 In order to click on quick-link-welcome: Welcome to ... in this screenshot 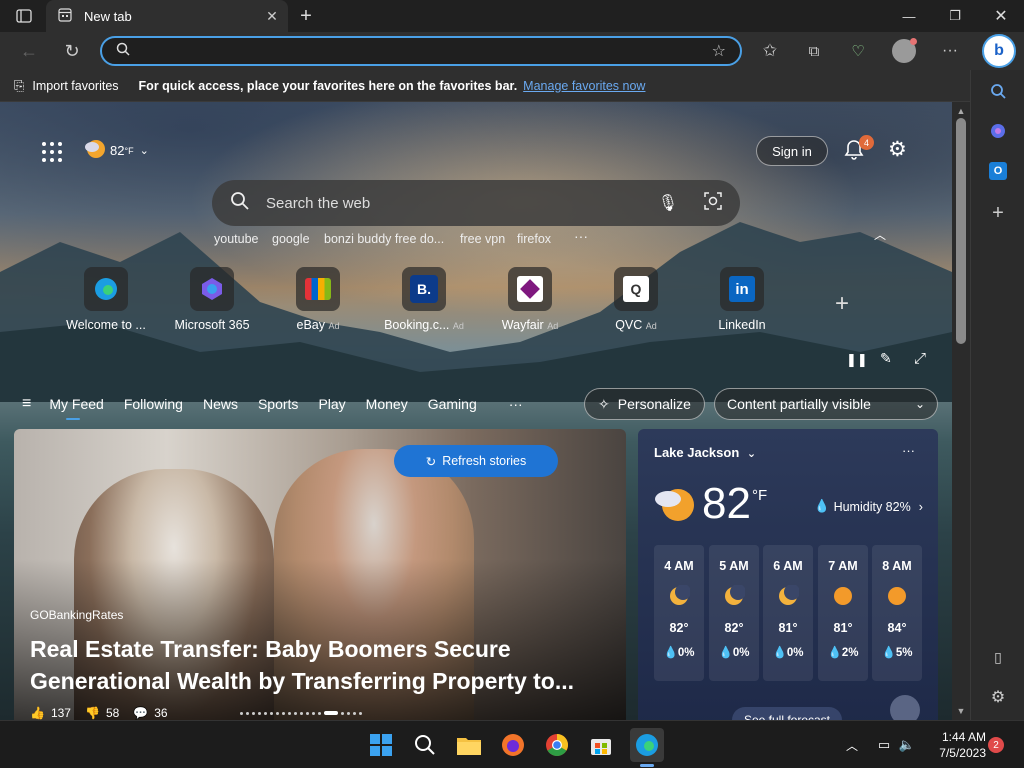, I will do `click(106, 299)`.